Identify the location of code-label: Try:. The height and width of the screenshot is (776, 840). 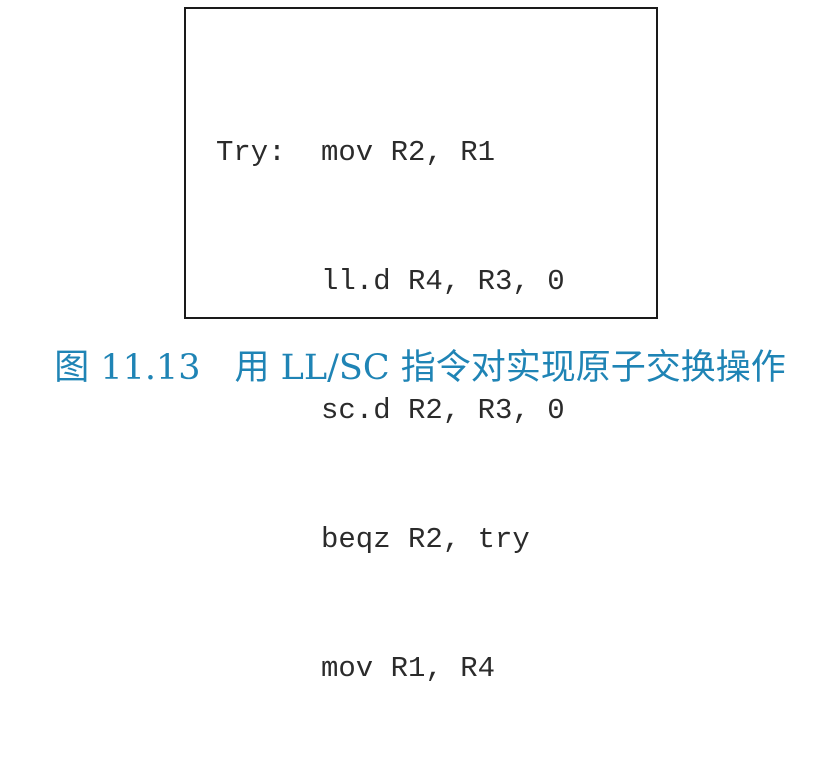
(251, 152).